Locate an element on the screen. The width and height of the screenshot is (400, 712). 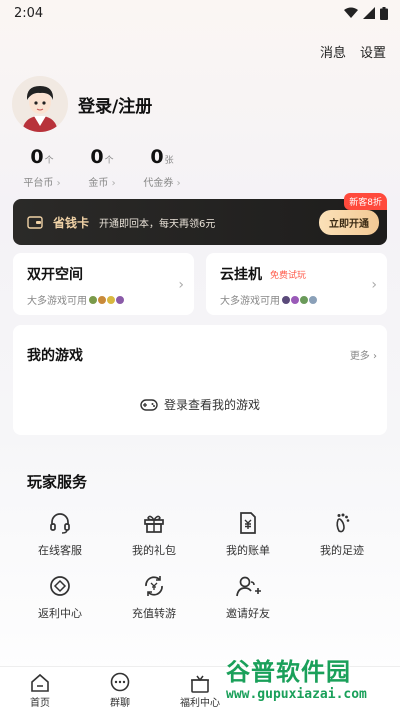
stat-label: 金币 is located at coordinates (102, 181).